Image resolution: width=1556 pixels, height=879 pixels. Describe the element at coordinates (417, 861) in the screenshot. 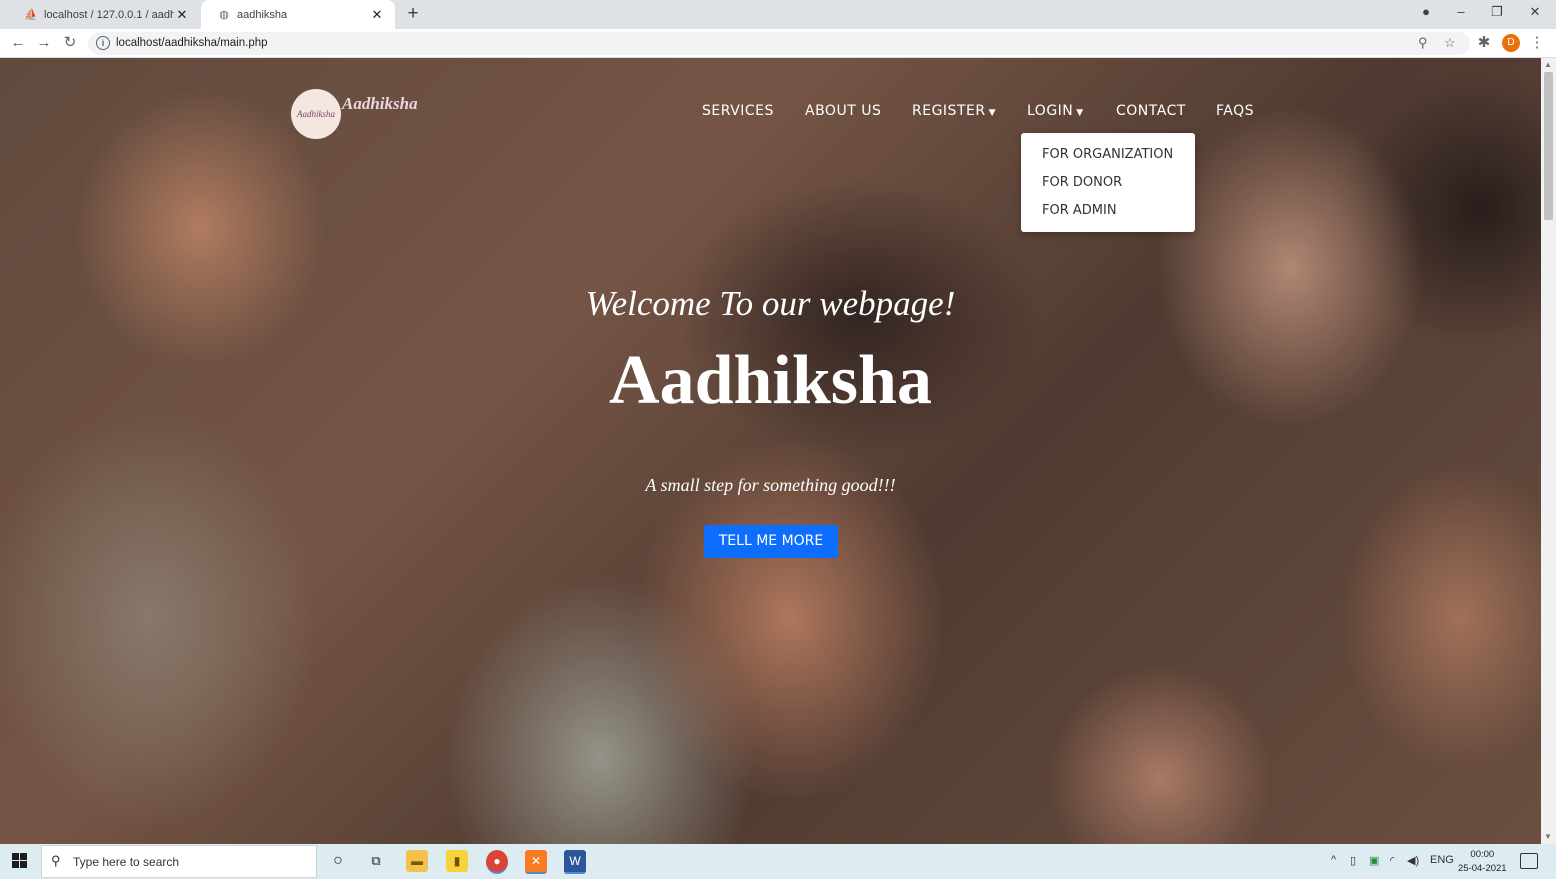

I see `file-explorer-icon: ▬` at that location.